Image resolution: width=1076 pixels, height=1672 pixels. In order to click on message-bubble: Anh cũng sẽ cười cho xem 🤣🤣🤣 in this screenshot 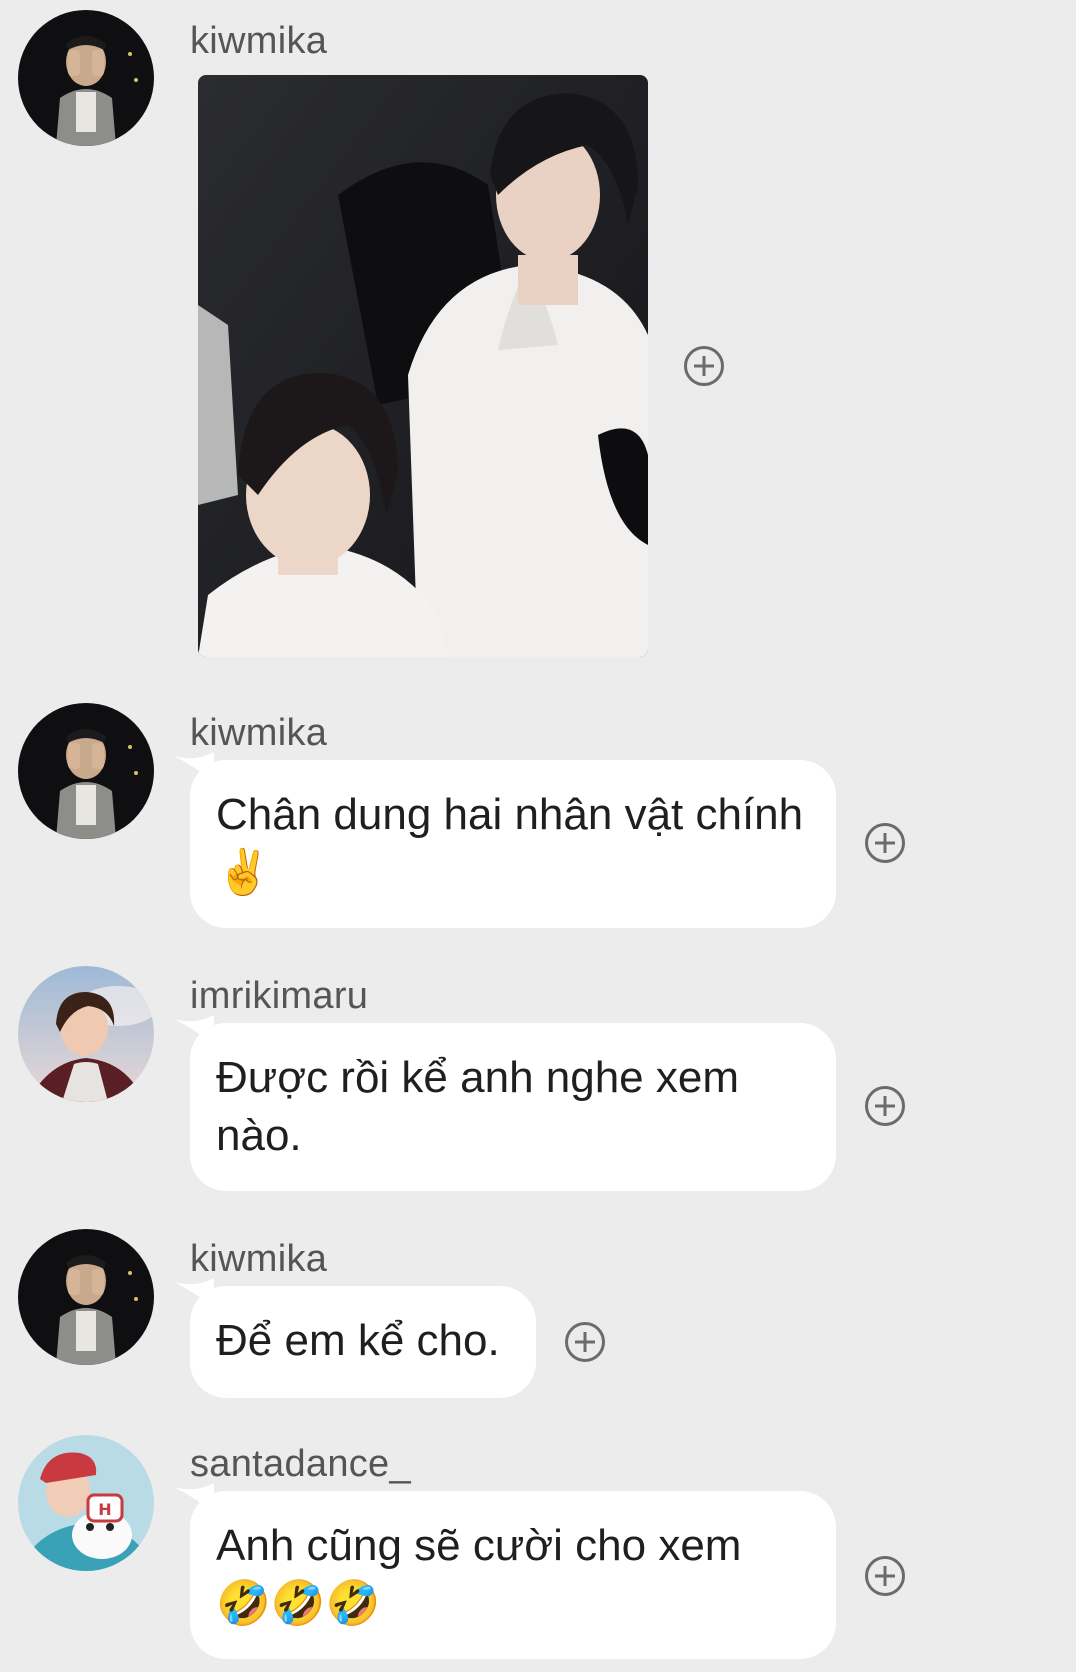, I will do `click(513, 1575)`.